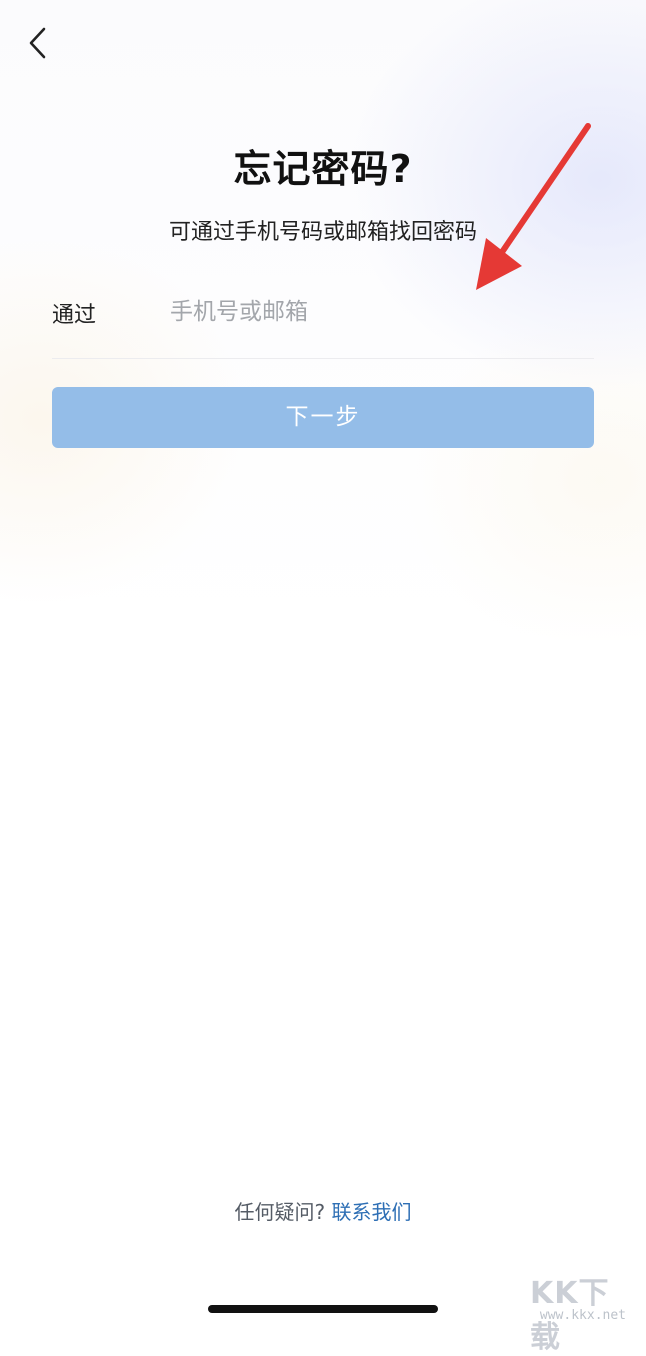 This screenshot has height=1356, width=646. What do you see at coordinates (323, 169) in the screenshot?
I see `page-title: 忘记密码?` at bounding box center [323, 169].